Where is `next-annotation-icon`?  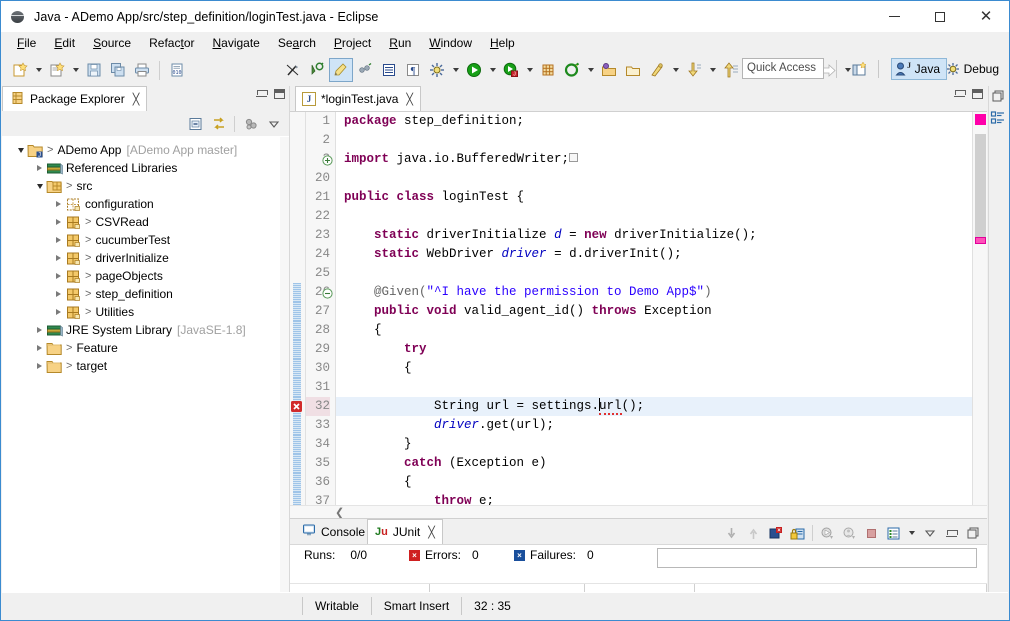
next-annotation-icon is located at coordinates (317, 70).